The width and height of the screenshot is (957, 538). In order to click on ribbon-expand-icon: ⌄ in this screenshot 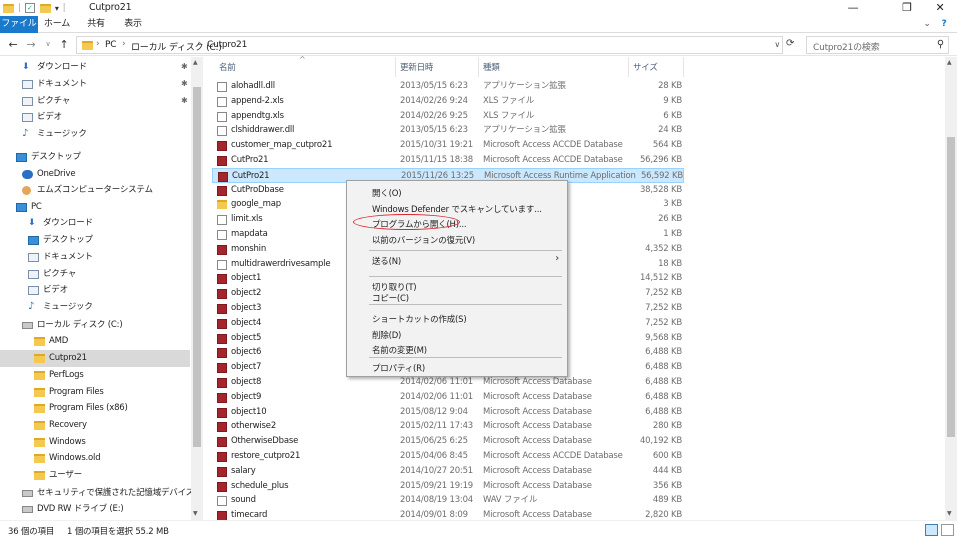, I will do `click(927, 24)`.